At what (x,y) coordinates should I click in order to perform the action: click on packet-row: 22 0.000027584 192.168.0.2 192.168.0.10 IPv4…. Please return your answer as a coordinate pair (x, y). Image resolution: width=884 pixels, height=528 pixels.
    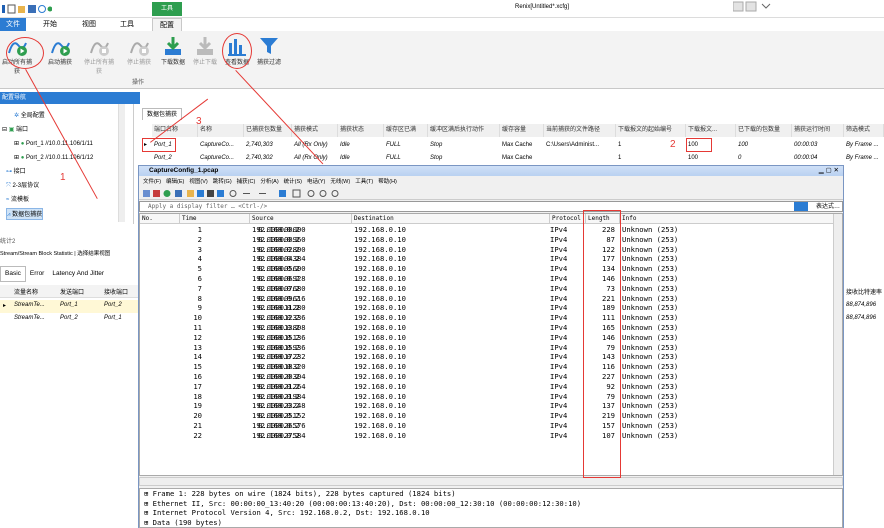
    Looking at the image, I should click on (487, 436).